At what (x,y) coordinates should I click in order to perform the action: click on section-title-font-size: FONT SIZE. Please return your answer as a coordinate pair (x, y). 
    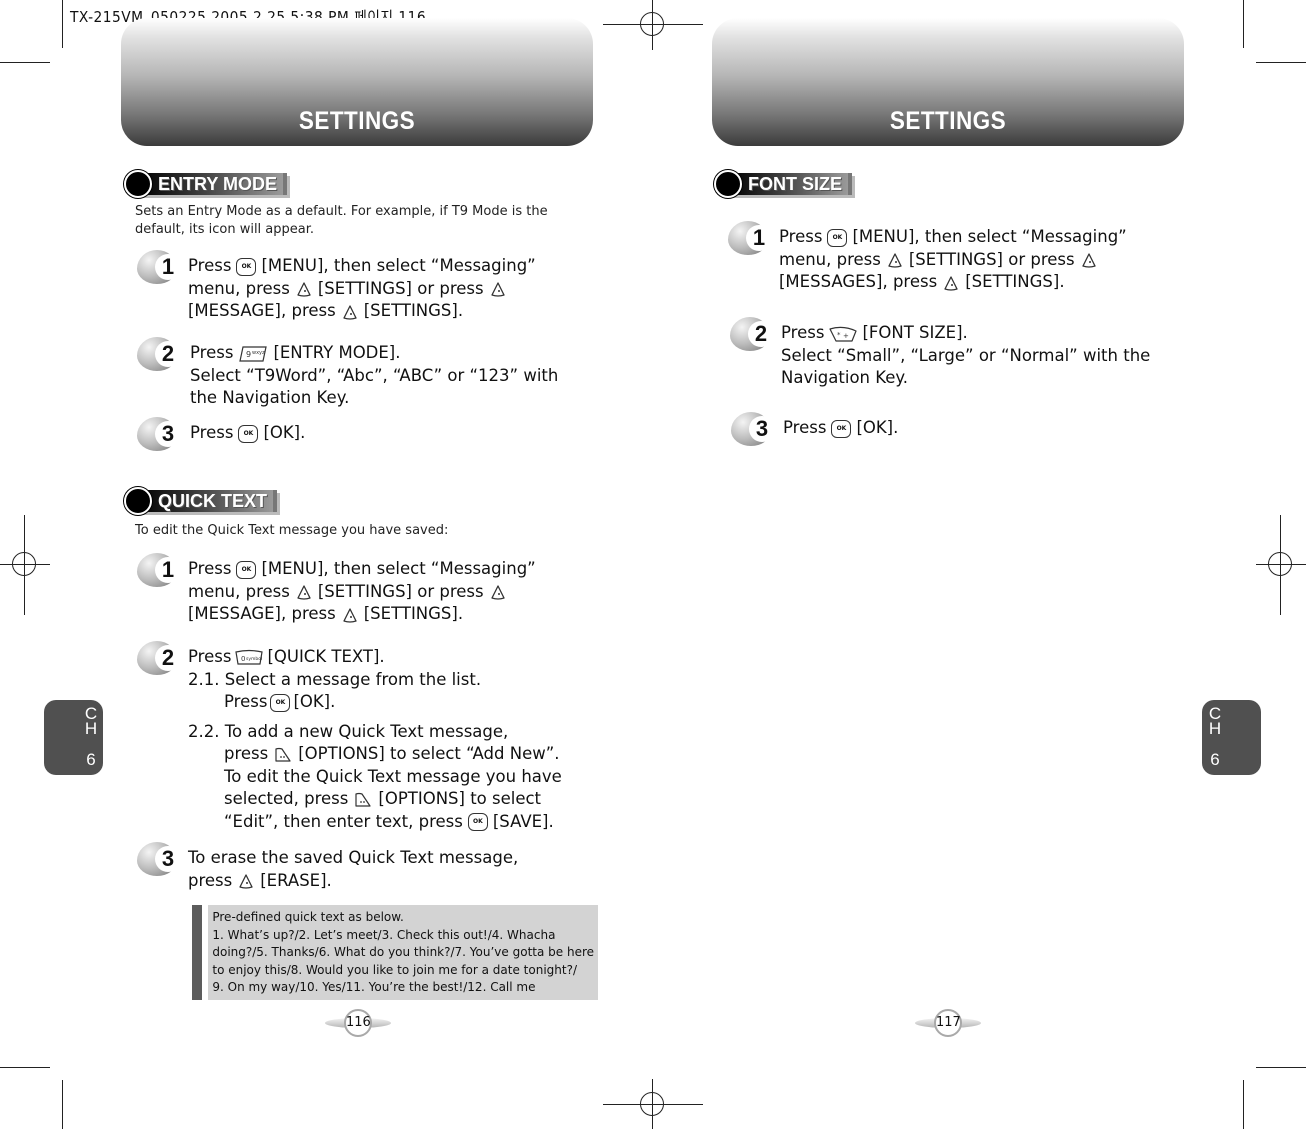
    Looking at the image, I should click on (783, 184).